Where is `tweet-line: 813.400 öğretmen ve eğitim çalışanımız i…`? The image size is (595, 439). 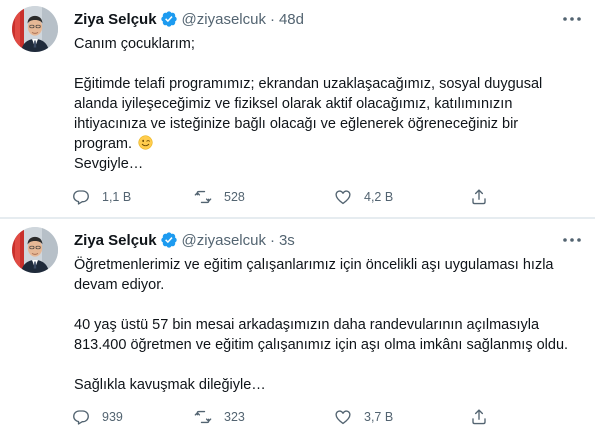
tweet-line: 813.400 öğretmen ve eğitim çalışanımız i… is located at coordinates (321, 345).